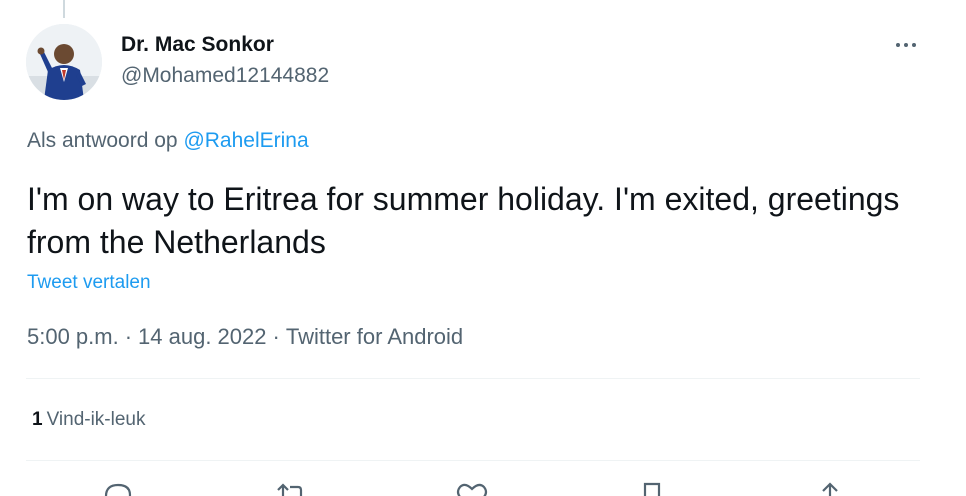 This screenshot has width=966, height=496. I want to click on reply-mention-link: @RahelErina, so click(245, 140).